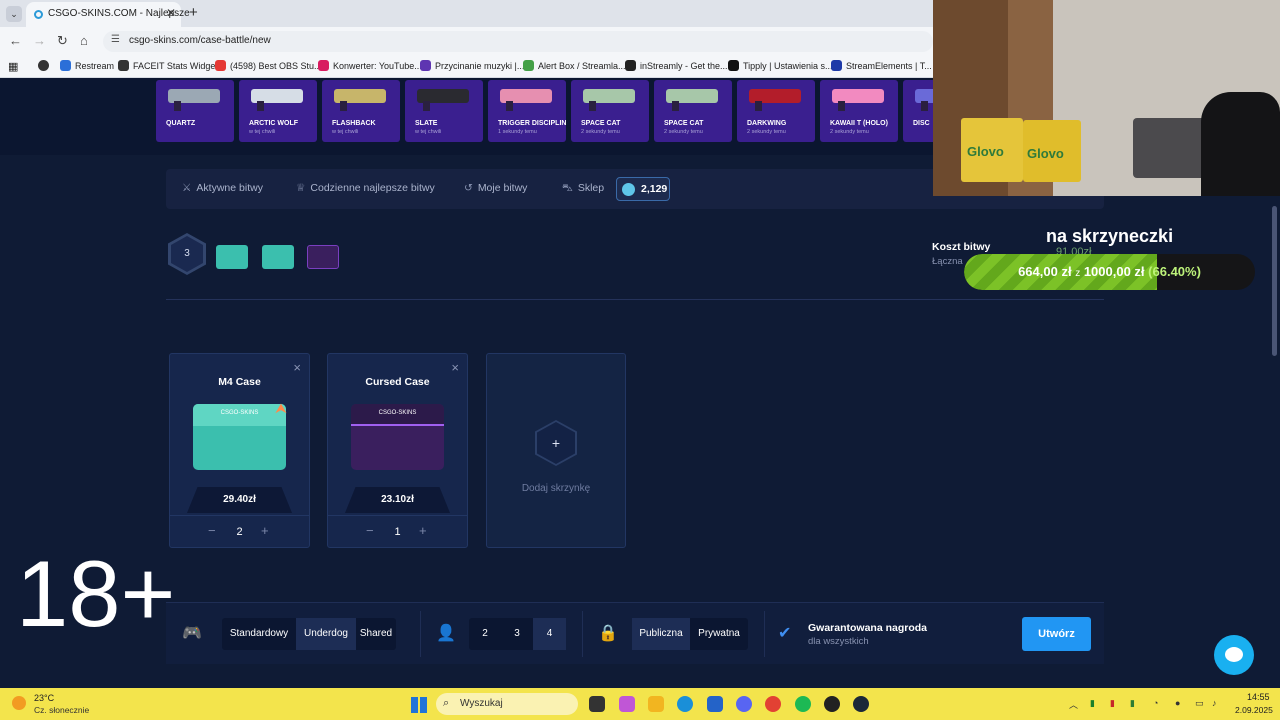  What do you see at coordinates (744, 704) in the screenshot?
I see `discord-icon` at bounding box center [744, 704].